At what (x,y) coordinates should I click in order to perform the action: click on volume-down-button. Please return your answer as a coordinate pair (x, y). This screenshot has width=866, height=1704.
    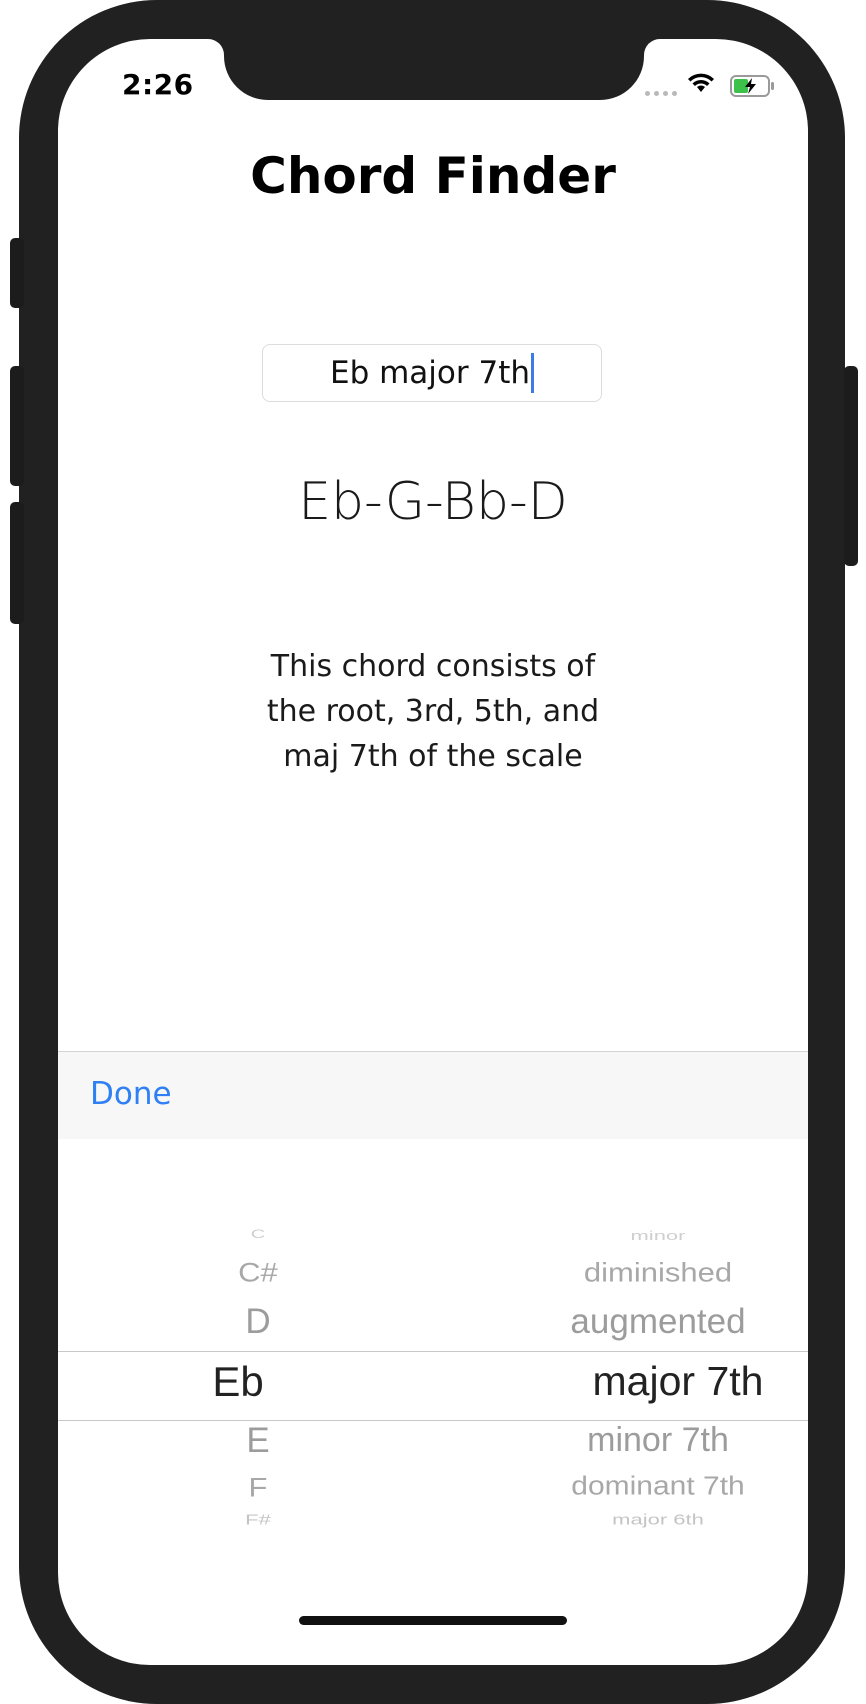
    Looking at the image, I should click on (17, 563).